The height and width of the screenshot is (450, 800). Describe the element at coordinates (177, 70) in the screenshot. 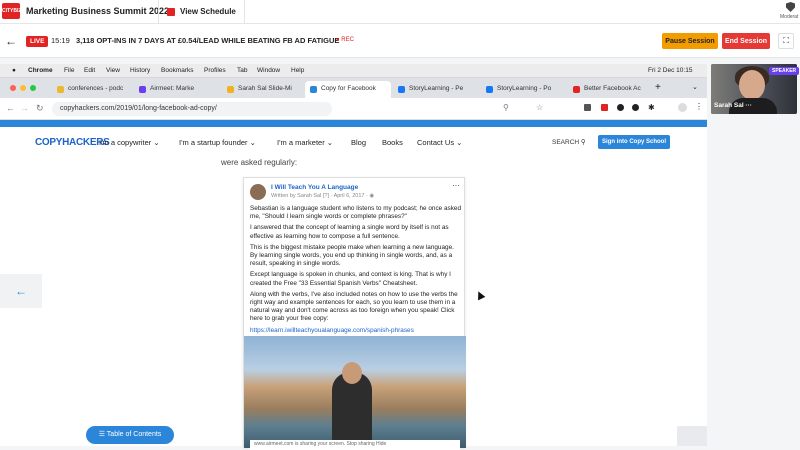

I see `mac-menu-bookmarks: Bookmarks` at that location.